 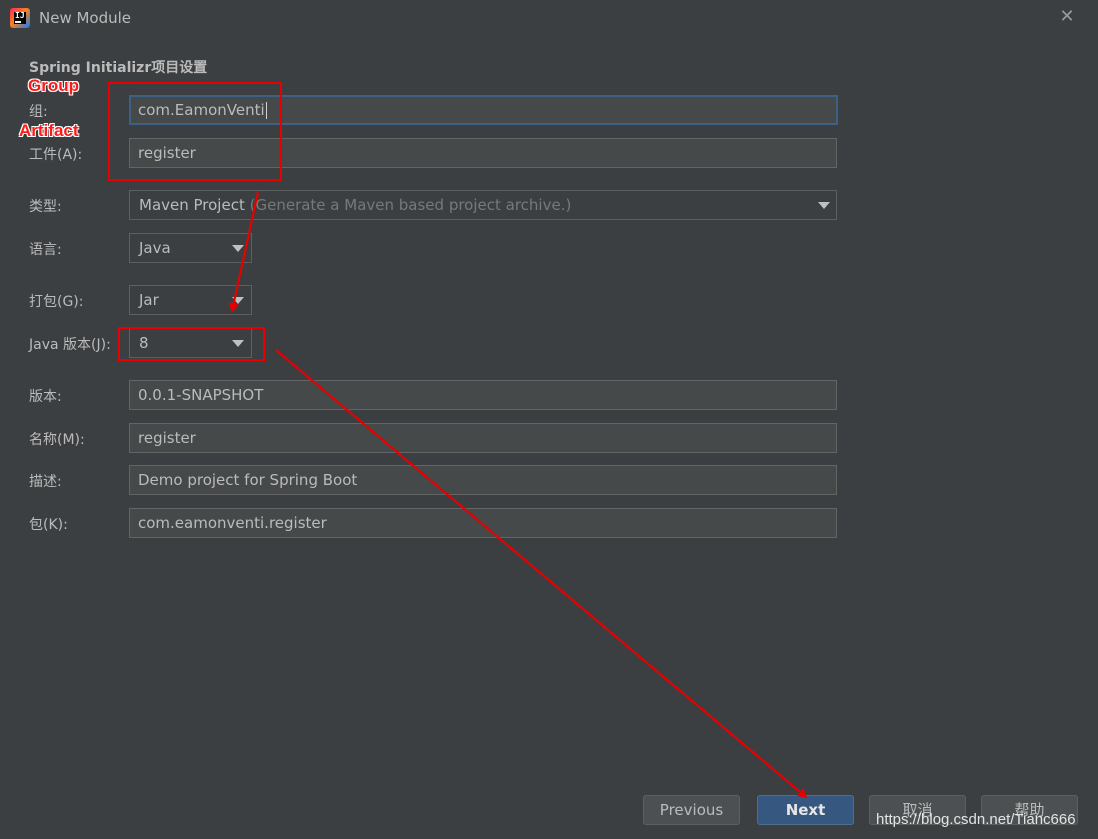 What do you see at coordinates (976, 819) in the screenshot?
I see `watermark: https://blog.csdn.net/Tianc666` at bounding box center [976, 819].